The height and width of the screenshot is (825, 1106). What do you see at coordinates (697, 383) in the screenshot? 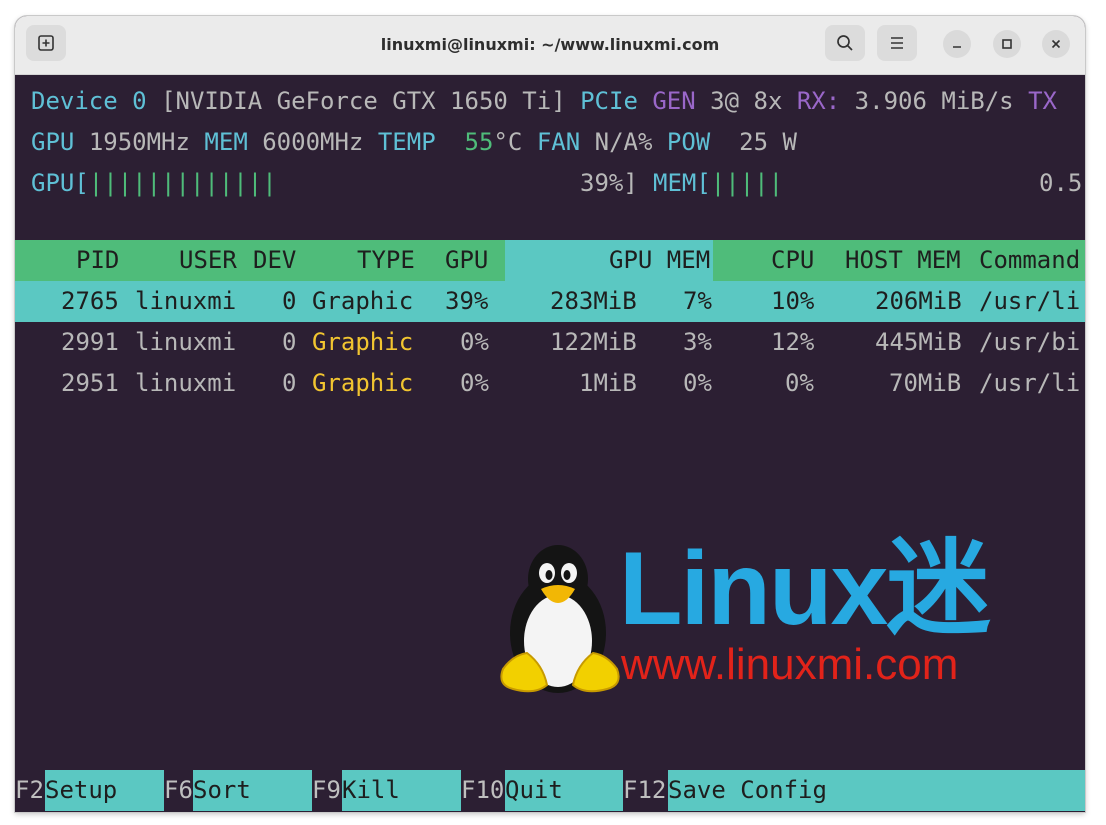
I see `row-gpu-mem-pct: 0%` at bounding box center [697, 383].